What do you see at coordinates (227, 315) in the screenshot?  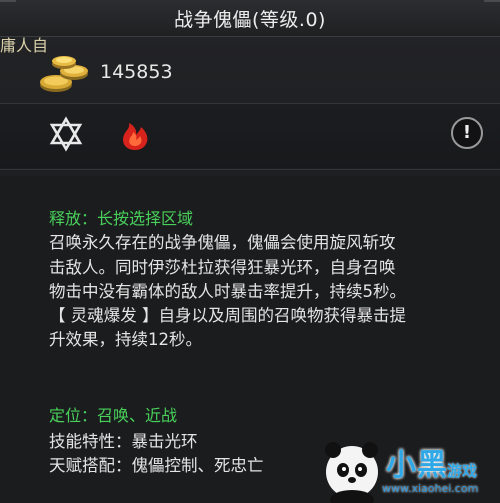 I see `description-line: 【 灵魂爆发 】自身以及周围的召唤物获得暴击提` at bounding box center [227, 315].